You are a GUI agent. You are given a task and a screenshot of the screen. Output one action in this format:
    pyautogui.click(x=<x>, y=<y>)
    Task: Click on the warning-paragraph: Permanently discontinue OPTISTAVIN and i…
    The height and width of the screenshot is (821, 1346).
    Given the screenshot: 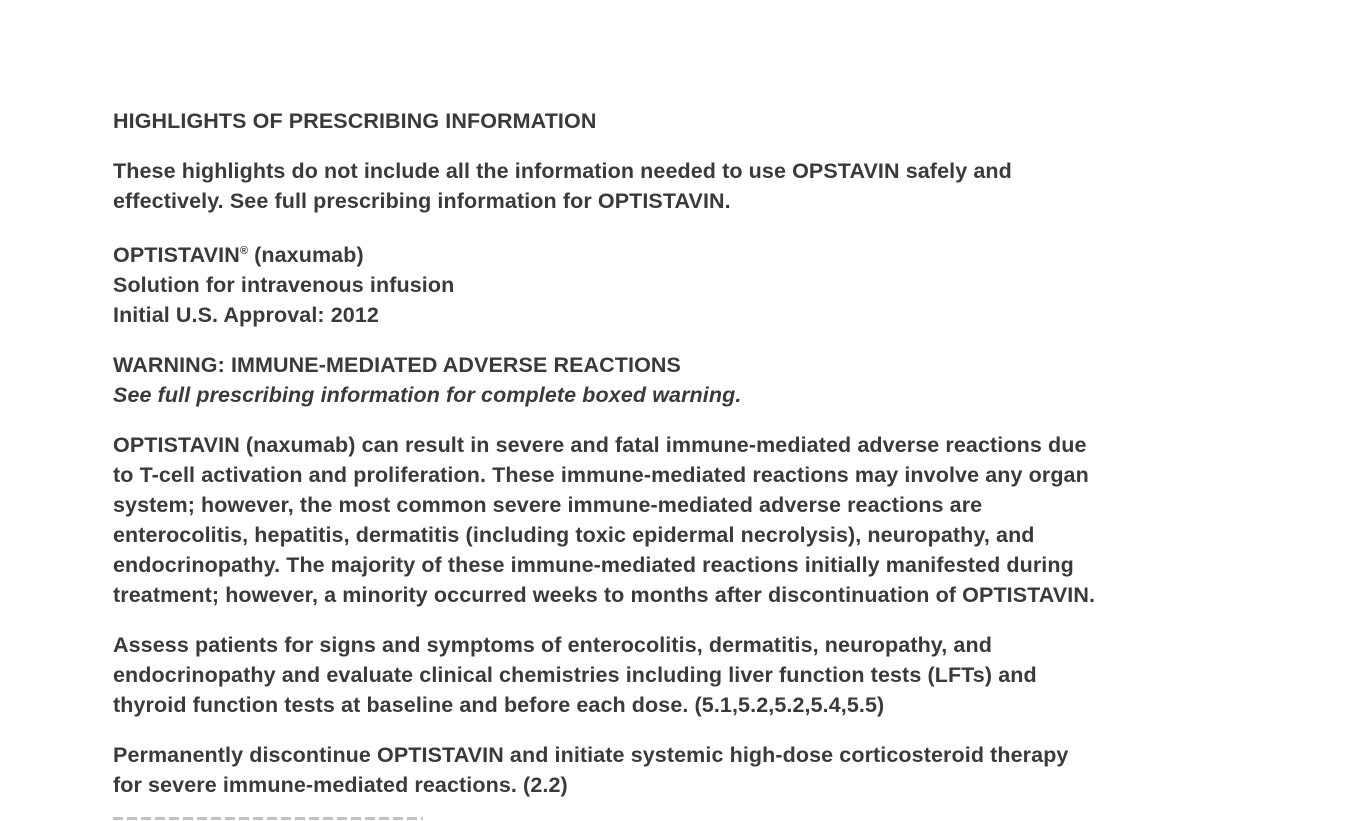 What is the action you would take?
    pyautogui.click(x=693, y=770)
    